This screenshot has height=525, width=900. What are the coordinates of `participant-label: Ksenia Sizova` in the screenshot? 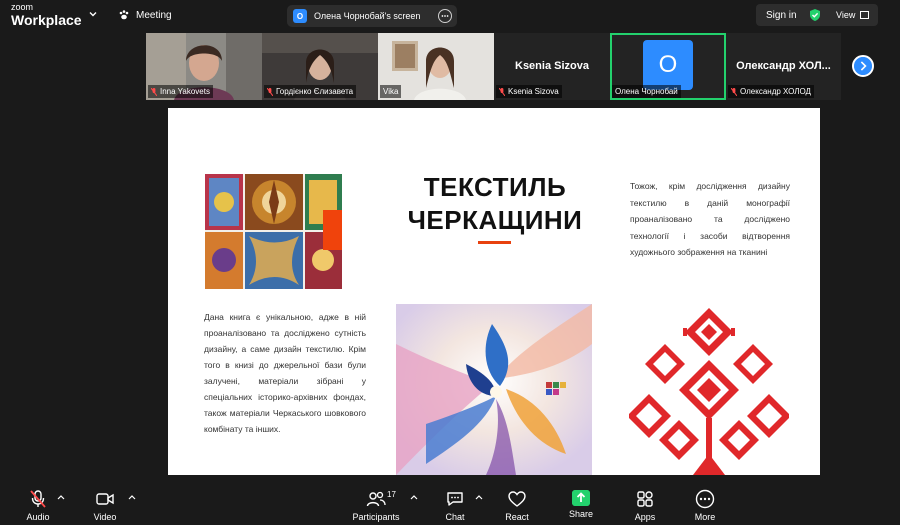 It's located at (529, 91).